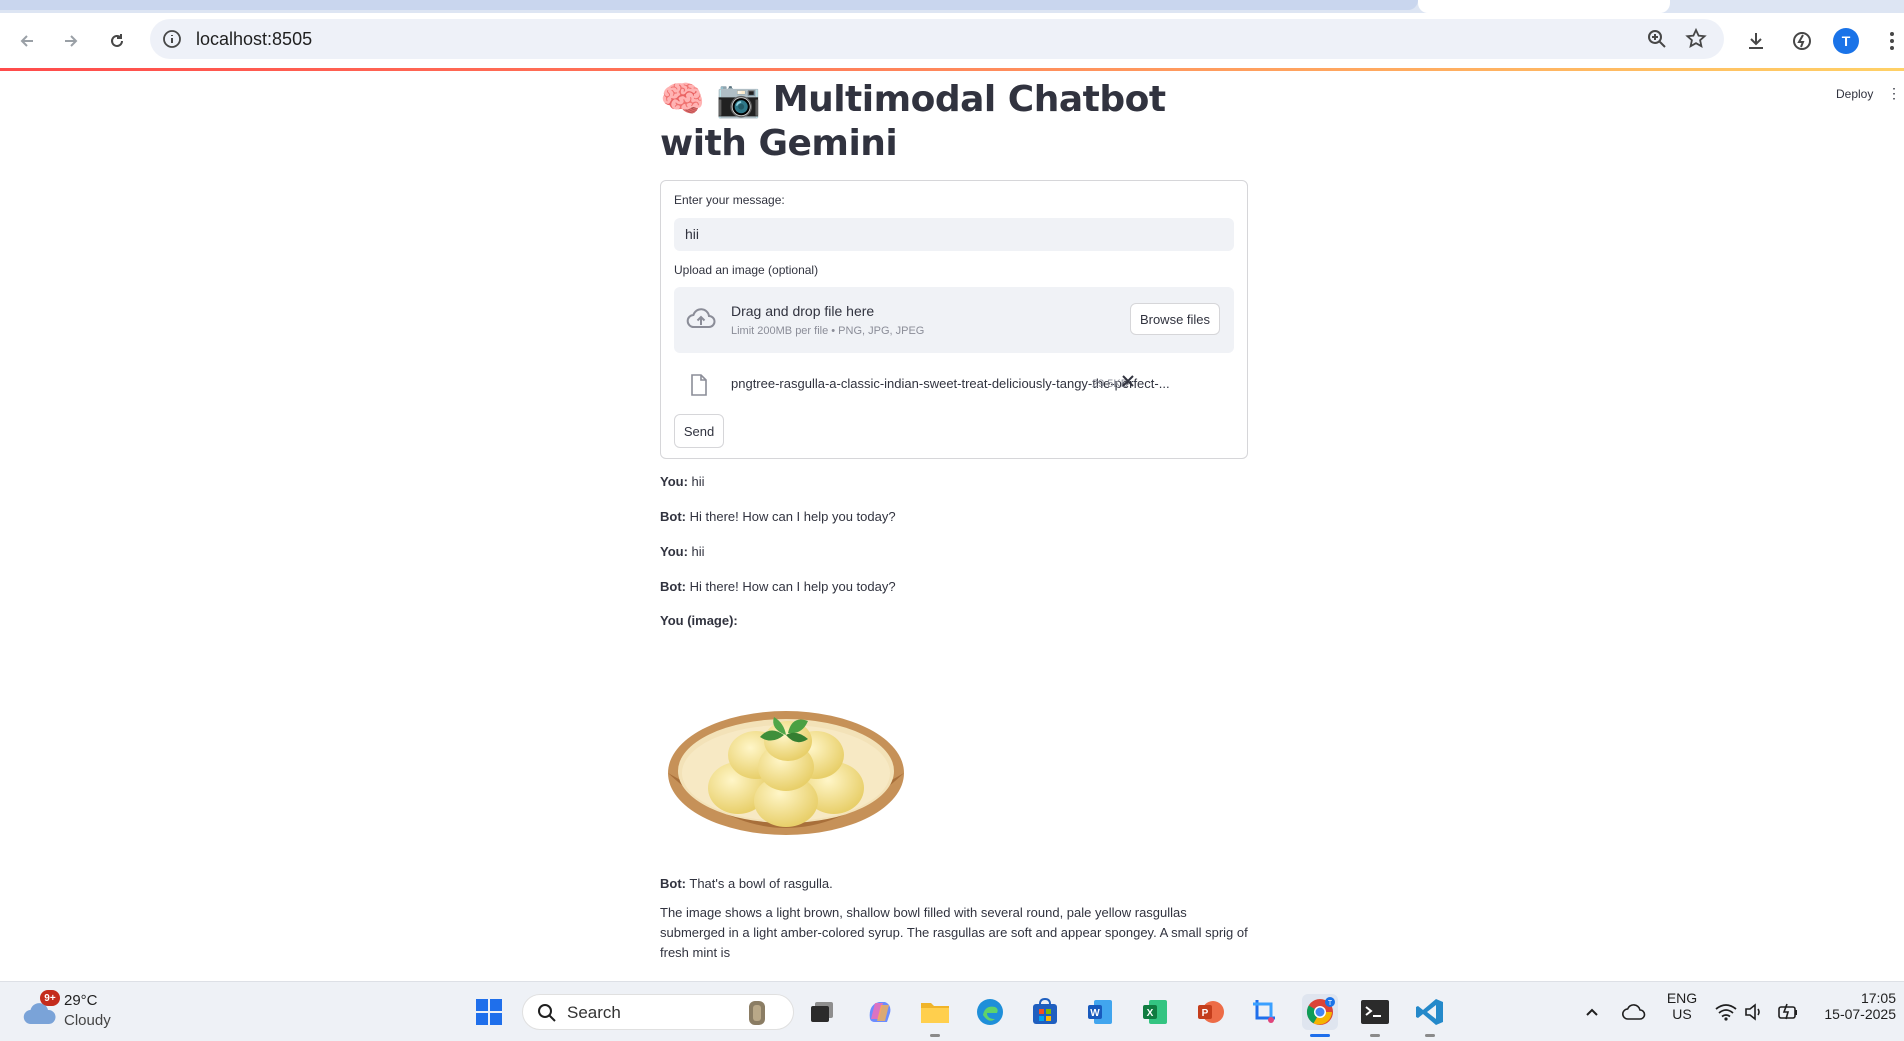 This screenshot has height=1041, width=1904. I want to click on svg-text: X, so click(1150, 1013).